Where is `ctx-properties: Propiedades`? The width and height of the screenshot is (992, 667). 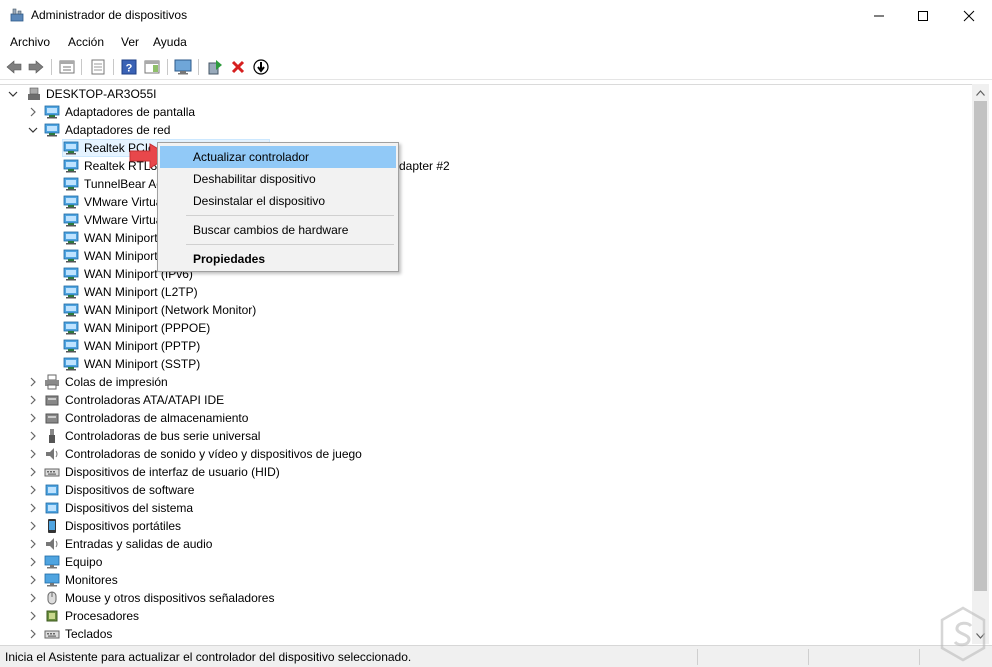
ctx-properties: Propiedades is located at coordinates (278, 259).